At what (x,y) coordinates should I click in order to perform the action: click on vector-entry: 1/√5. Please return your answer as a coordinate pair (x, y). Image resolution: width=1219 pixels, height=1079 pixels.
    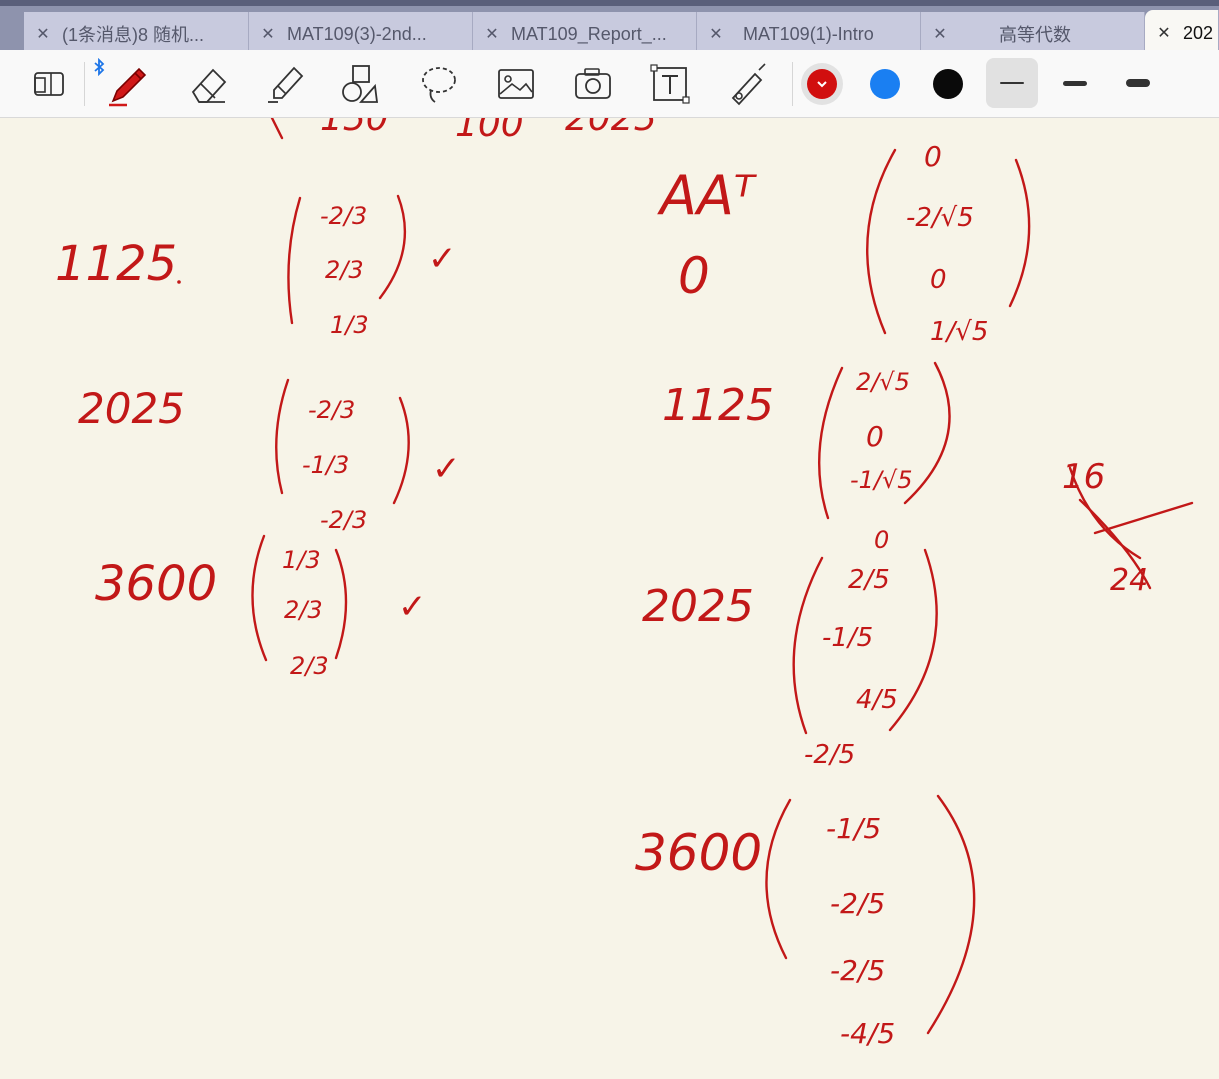
    Looking at the image, I should click on (959, 332).